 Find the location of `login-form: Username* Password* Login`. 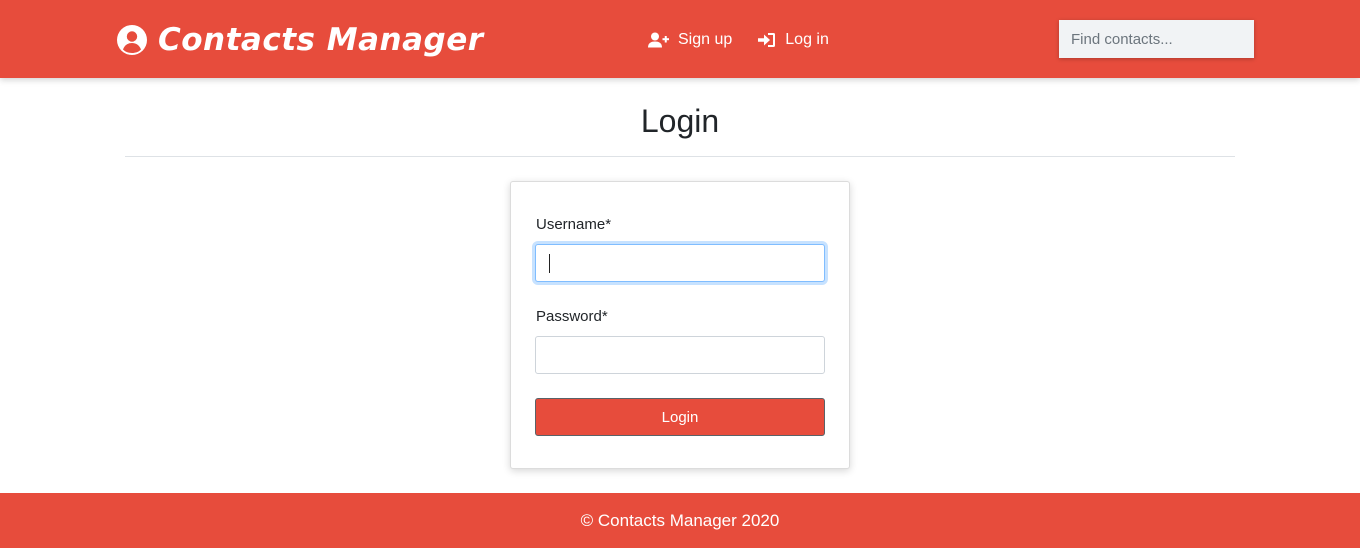

login-form: Username* Password* Login is located at coordinates (680, 325).